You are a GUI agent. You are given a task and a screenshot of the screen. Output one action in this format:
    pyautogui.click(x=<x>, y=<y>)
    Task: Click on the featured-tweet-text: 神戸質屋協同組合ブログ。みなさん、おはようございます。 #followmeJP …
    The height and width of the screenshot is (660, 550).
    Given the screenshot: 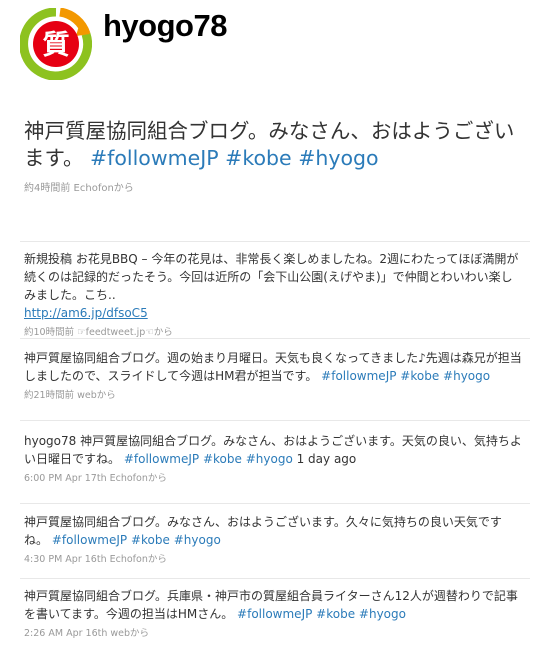 What is the action you would take?
    pyautogui.click(x=279, y=145)
    